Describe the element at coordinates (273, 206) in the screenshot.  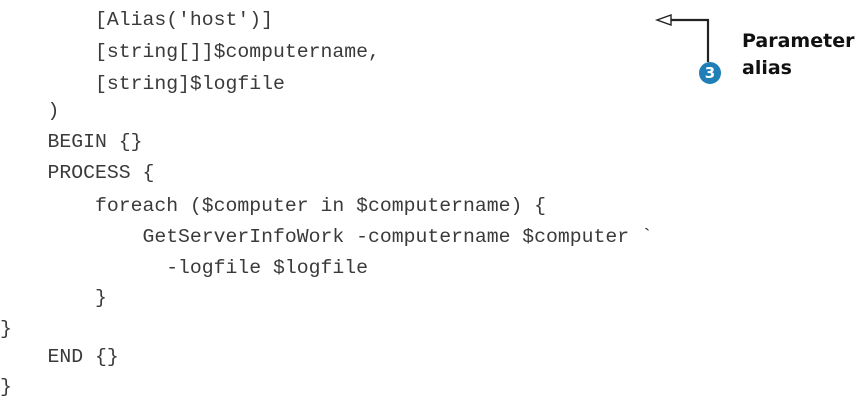
I see `code-line: foreach ($computer in $computername) {` at that location.